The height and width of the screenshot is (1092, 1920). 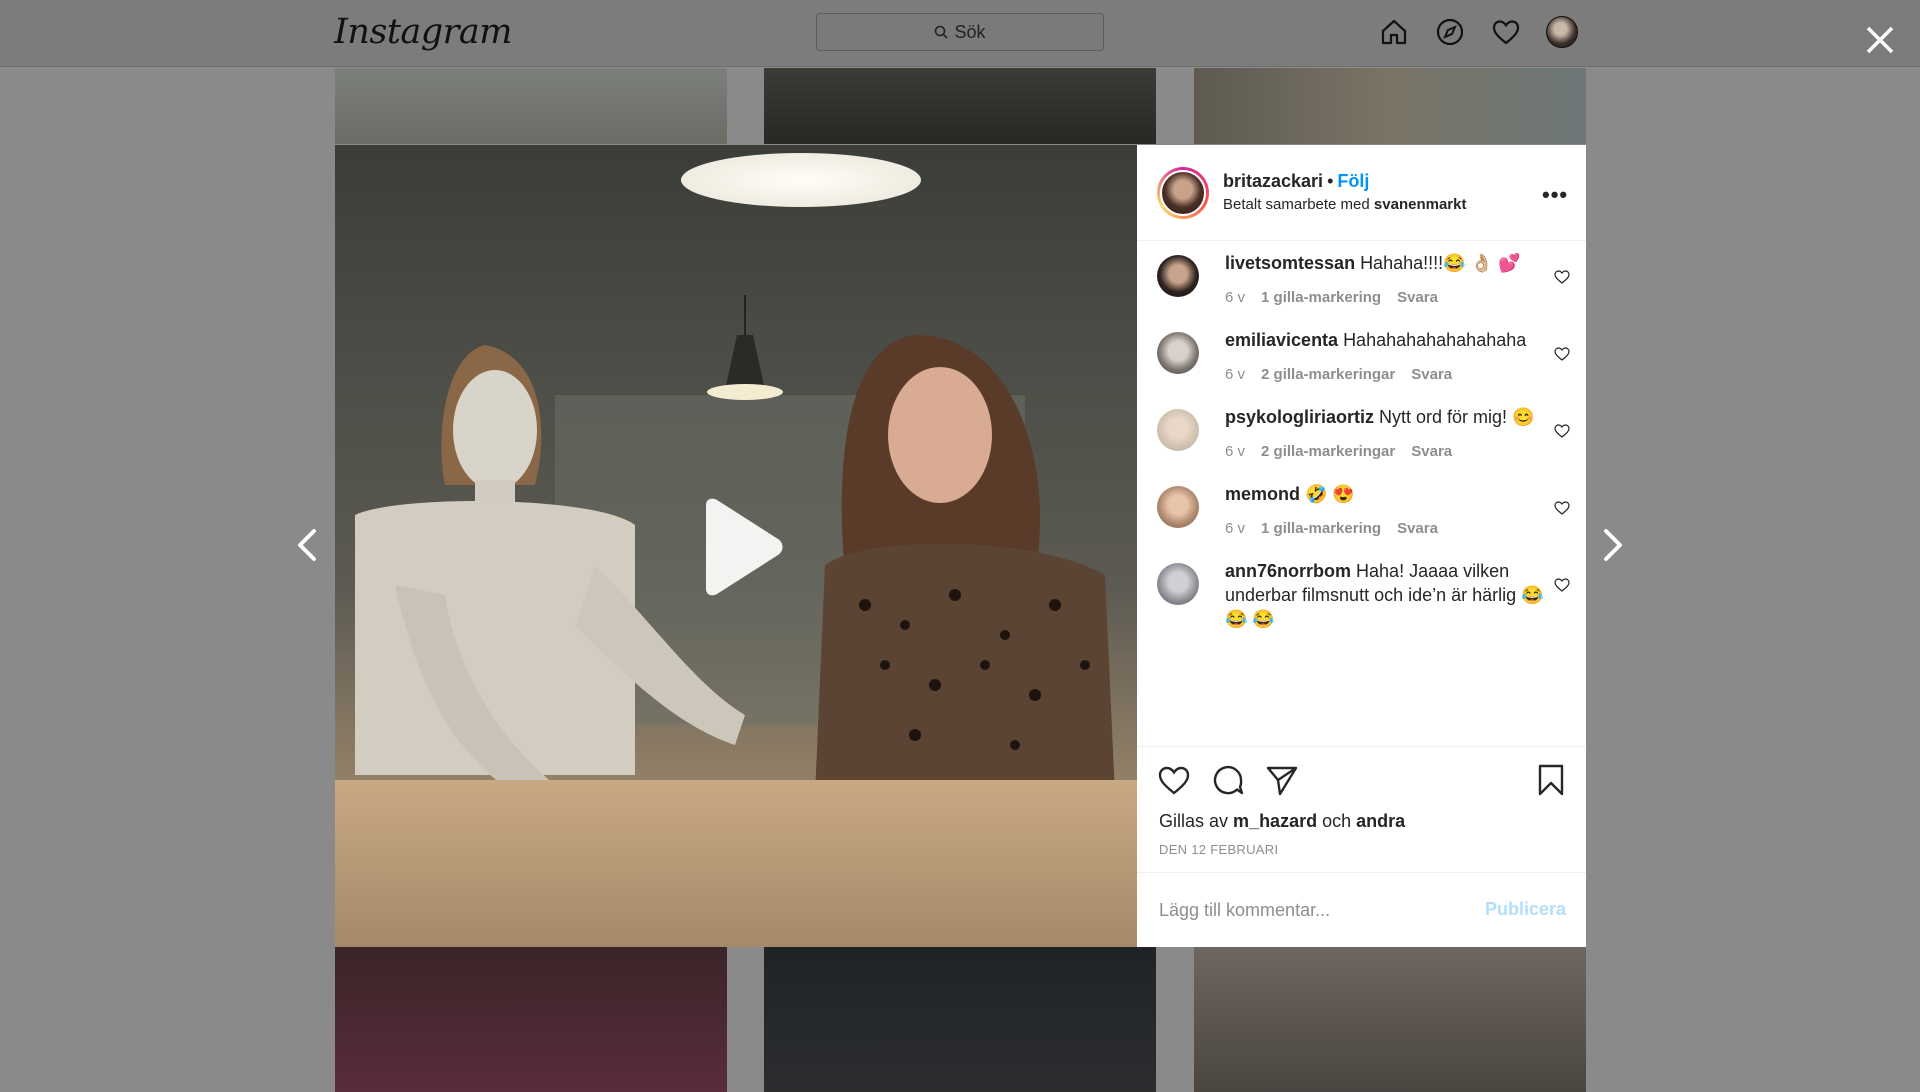 What do you see at coordinates (1361, 509) in the screenshot?
I see `comment-item: memond 🤣 😍 6 v 1 gilla-markering Svara` at bounding box center [1361, 509].